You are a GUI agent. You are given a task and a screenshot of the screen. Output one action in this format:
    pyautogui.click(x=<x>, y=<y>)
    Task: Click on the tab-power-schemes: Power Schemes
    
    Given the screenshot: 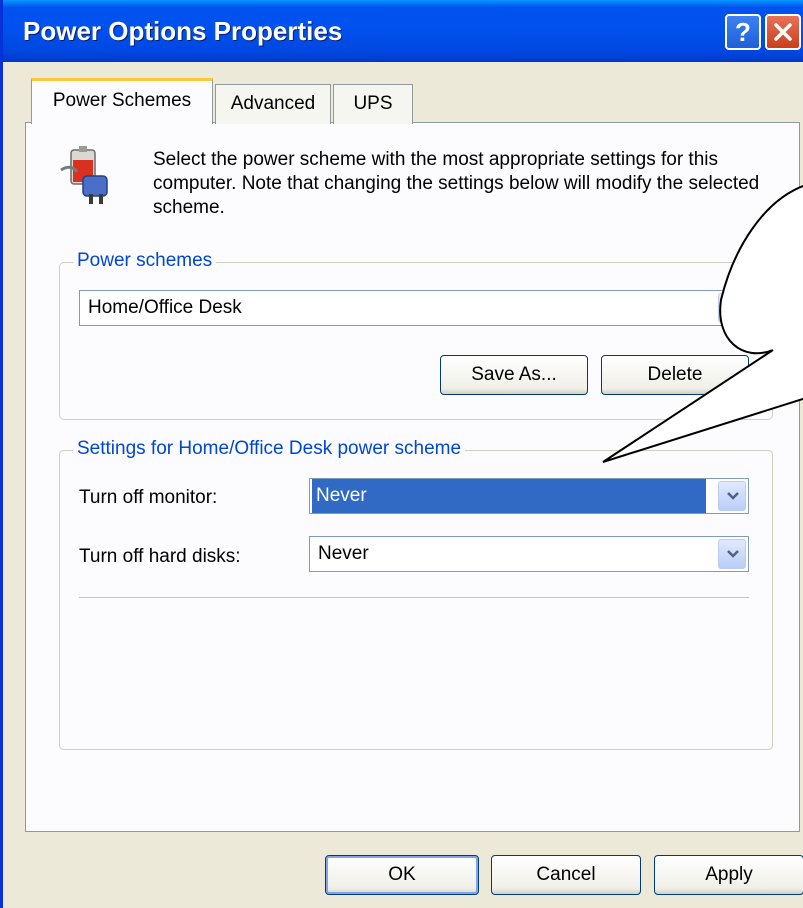 What is the action you would take?
    pyautogui.click(x=122, y=101)
    